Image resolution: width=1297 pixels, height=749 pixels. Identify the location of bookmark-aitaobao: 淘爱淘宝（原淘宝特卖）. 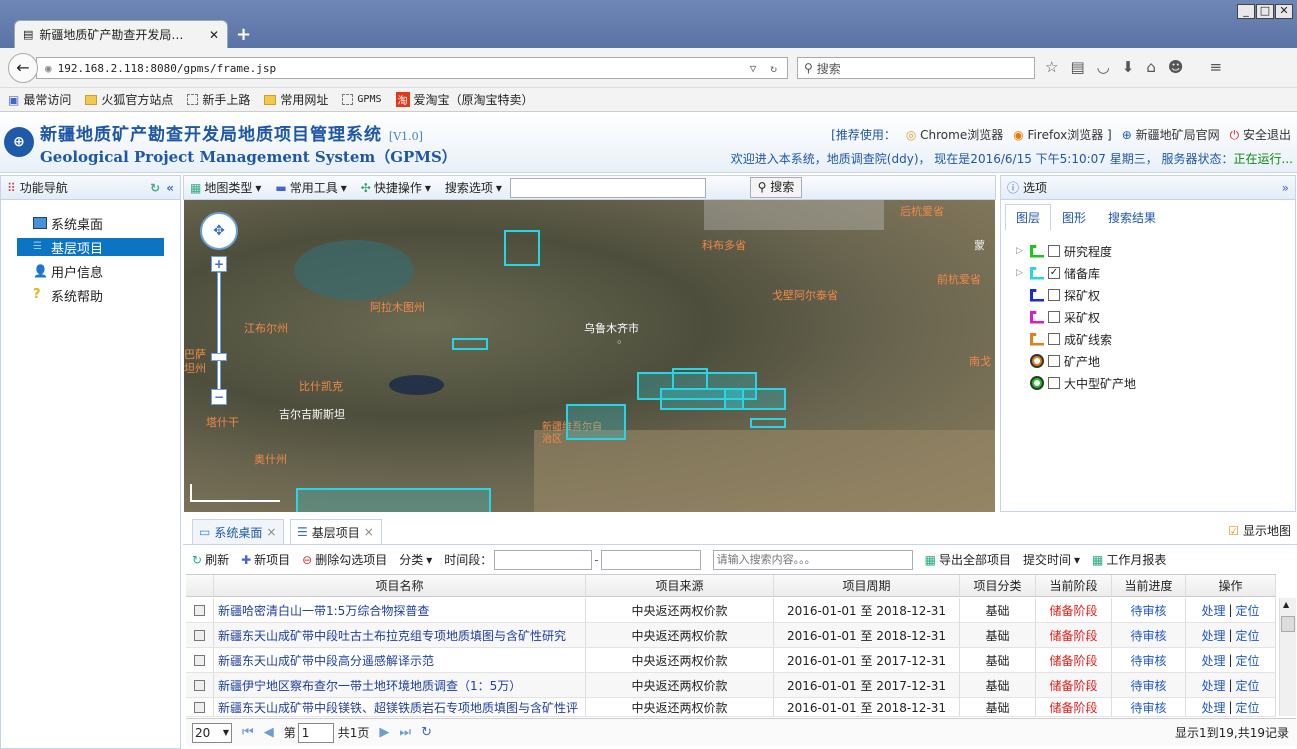
(464, 99).